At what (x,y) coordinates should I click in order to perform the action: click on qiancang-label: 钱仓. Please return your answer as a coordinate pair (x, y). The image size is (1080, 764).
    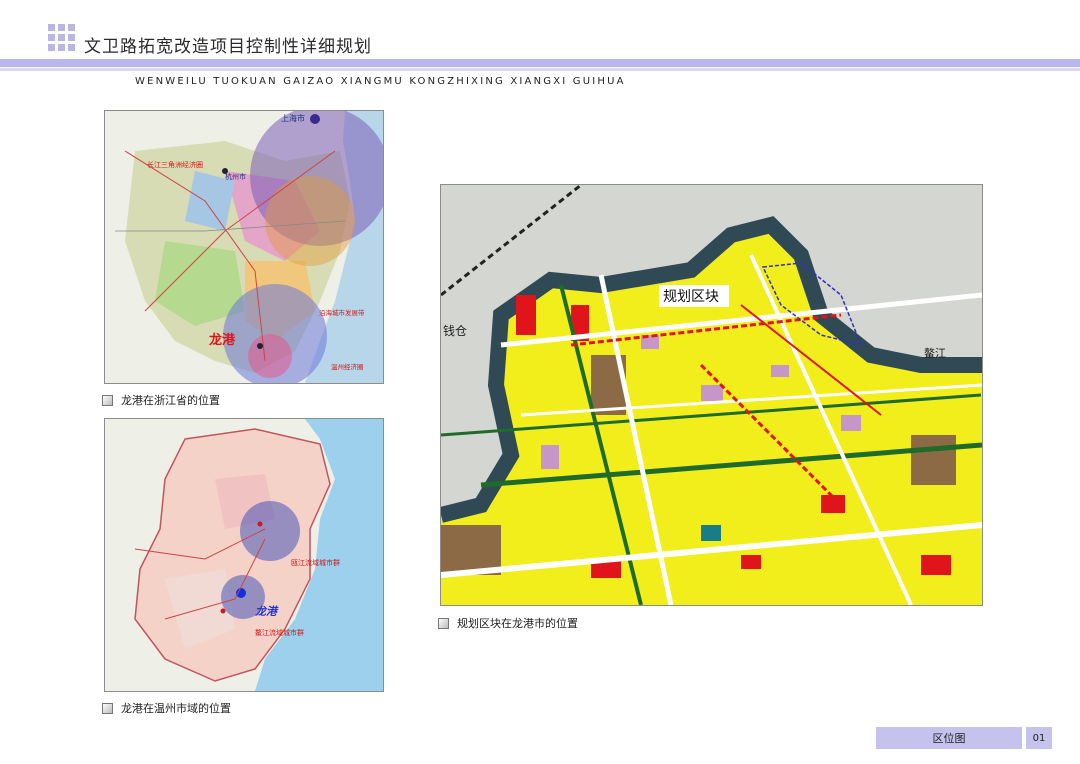
    Looking at the image, I should click on (455, 330).